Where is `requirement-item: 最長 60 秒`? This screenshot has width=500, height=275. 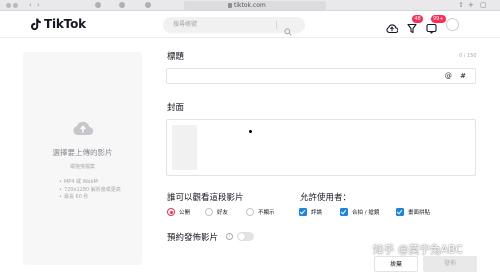
requirement-item: 最長 60 秒 is located at coordinates (90, 198).